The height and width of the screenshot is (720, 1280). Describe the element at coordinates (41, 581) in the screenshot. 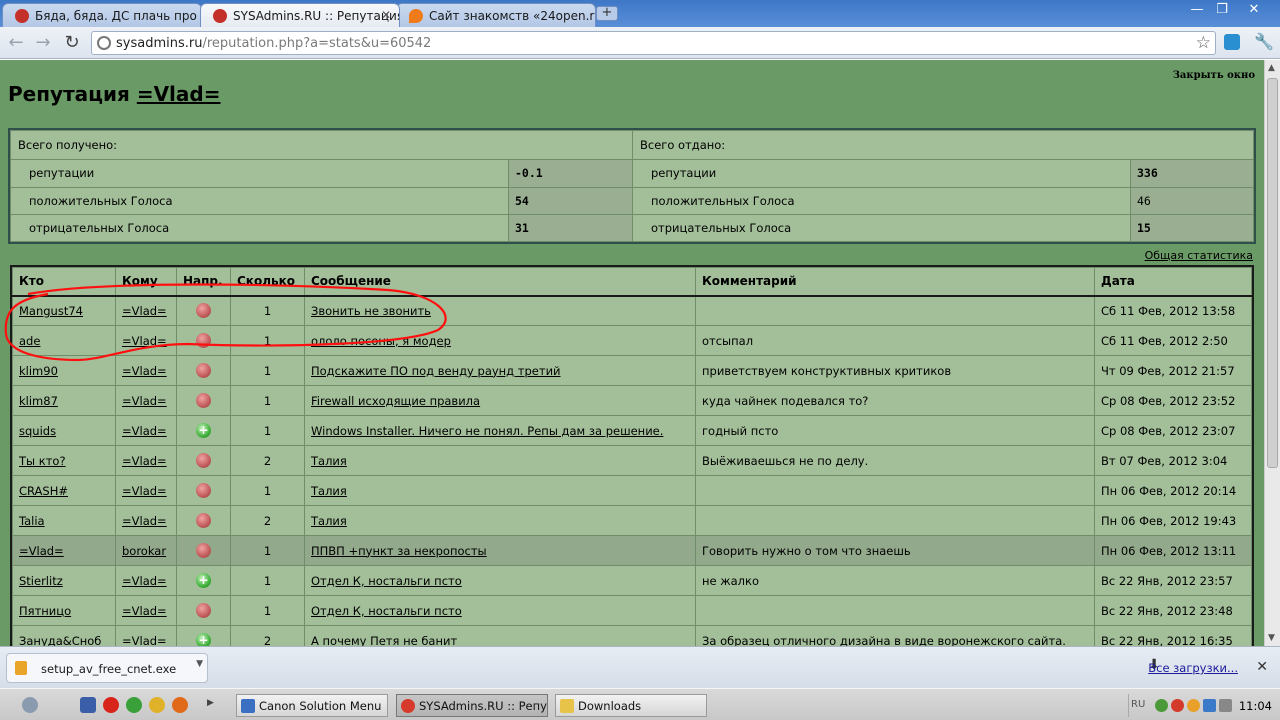

I see `cell-who-link: Stierlitz` at that location.